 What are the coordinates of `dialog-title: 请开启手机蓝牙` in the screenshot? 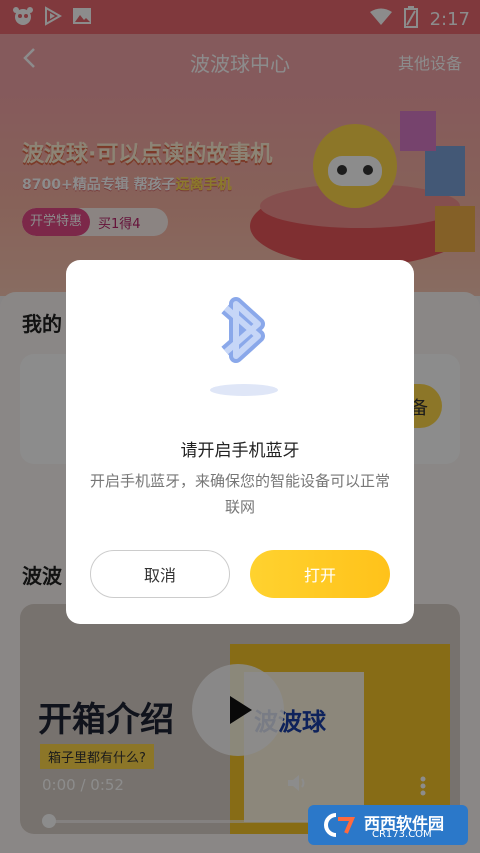 It's located at (240, 451).